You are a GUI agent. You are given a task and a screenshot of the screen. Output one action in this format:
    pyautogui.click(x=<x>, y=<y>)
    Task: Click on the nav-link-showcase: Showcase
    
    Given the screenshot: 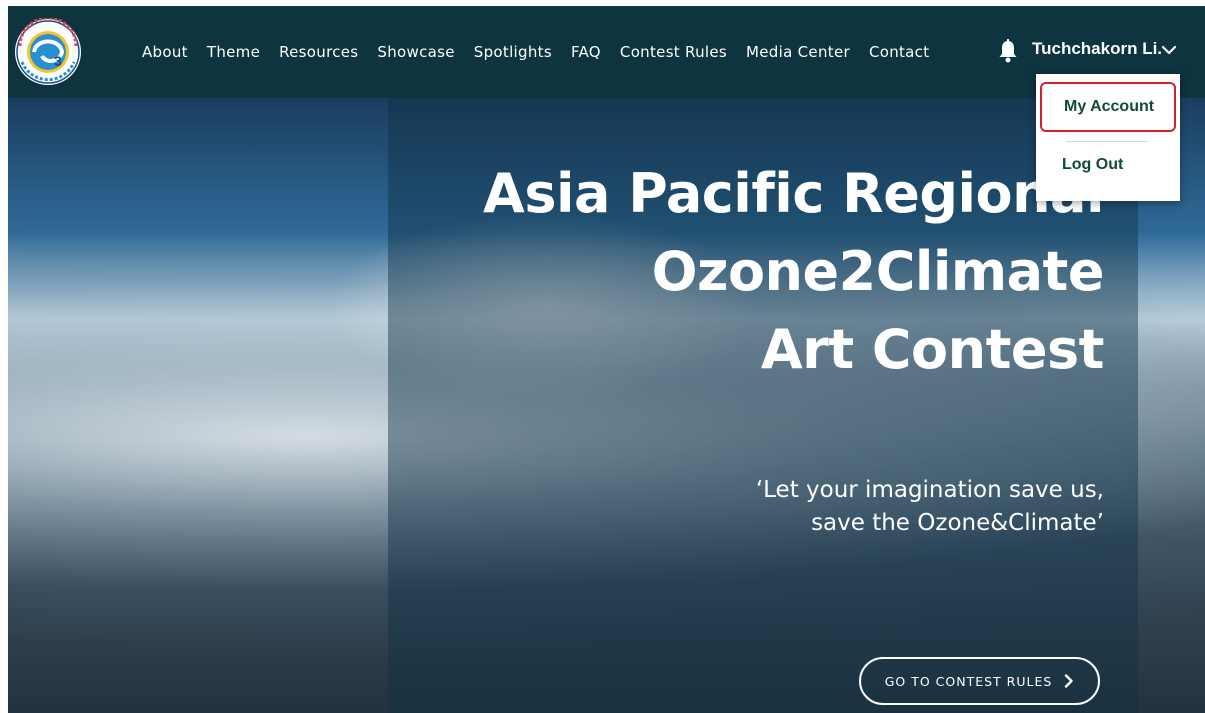 What is the action you would take?
    pyautogui.click(x=415, y=52)
    